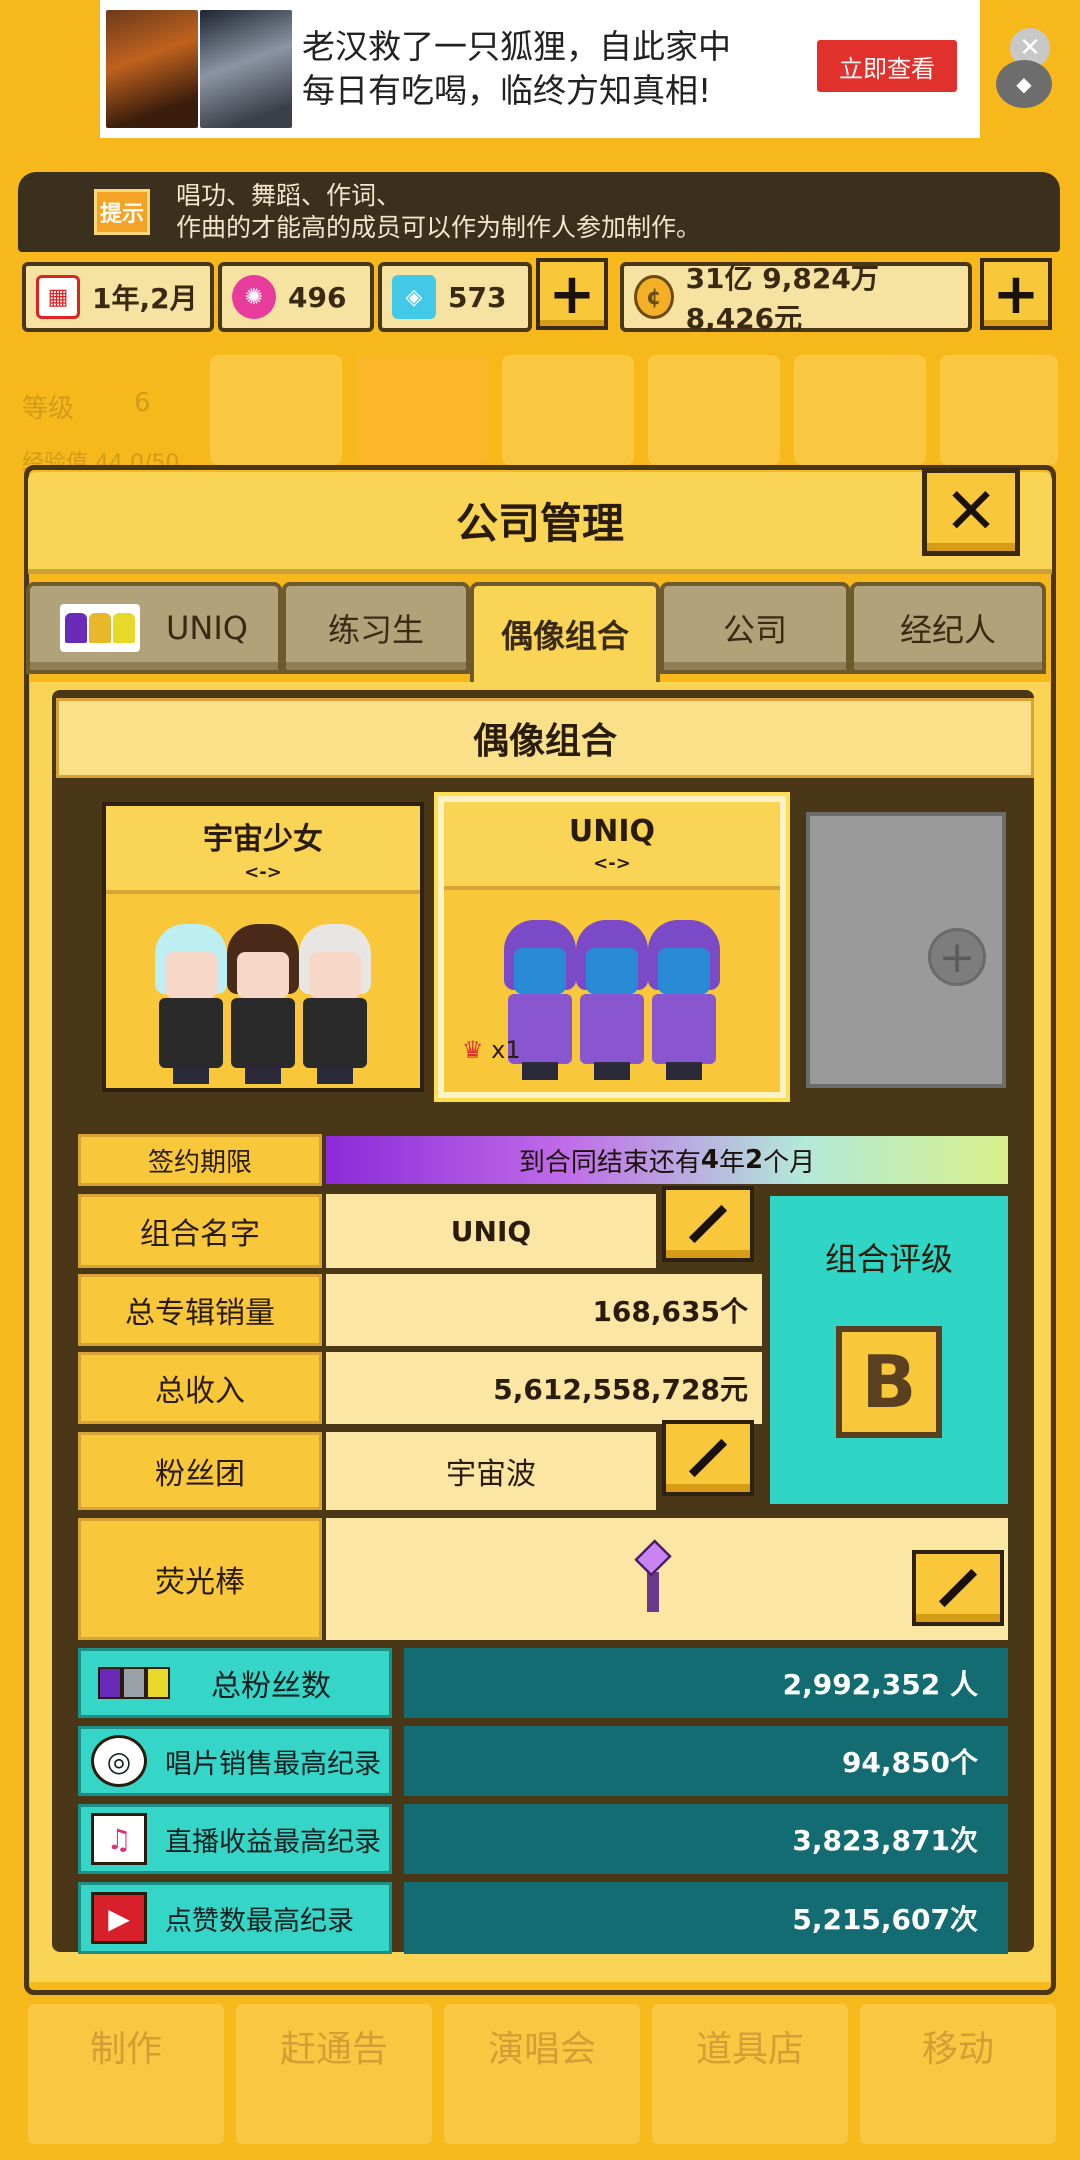 Image resolution: width=1080 pixels, height=2160 pixels. What do you see at coordinates (376, 628) in the screenshot?
I see `tab-trainees: 练习生` at bounding box center [376, 628].